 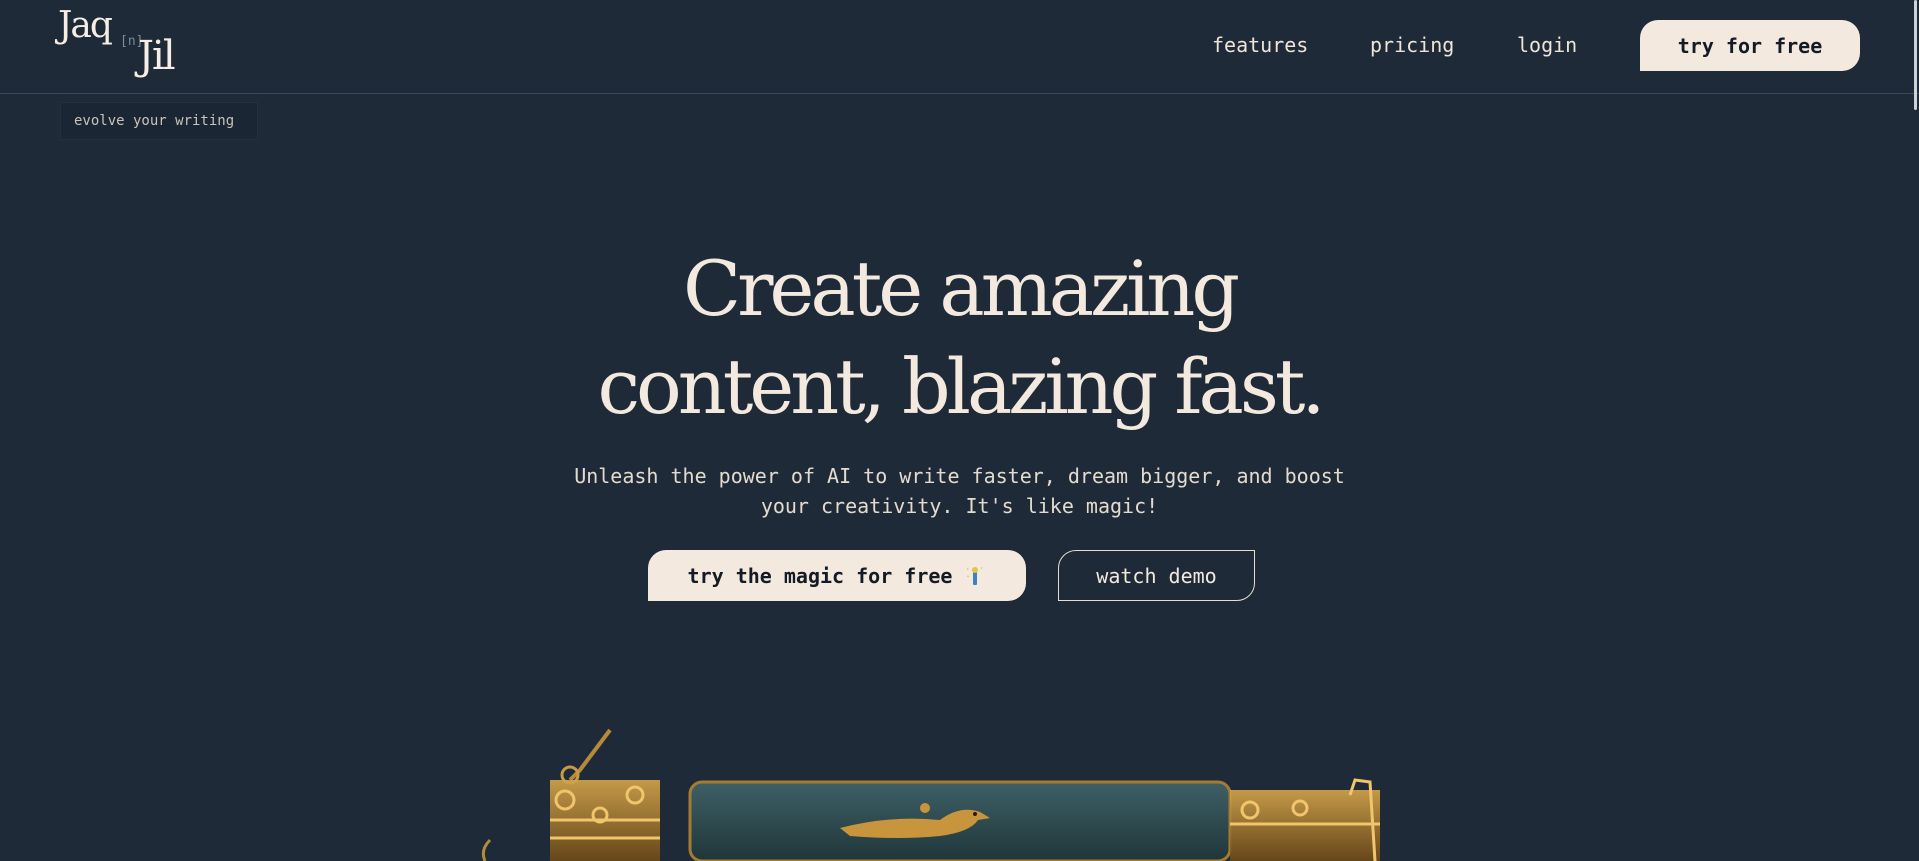 What do you see at coordinates (1156, 575) in the screenshot?
I see `watch-demo-button: watch demo` at bounding box center [1156, 575].